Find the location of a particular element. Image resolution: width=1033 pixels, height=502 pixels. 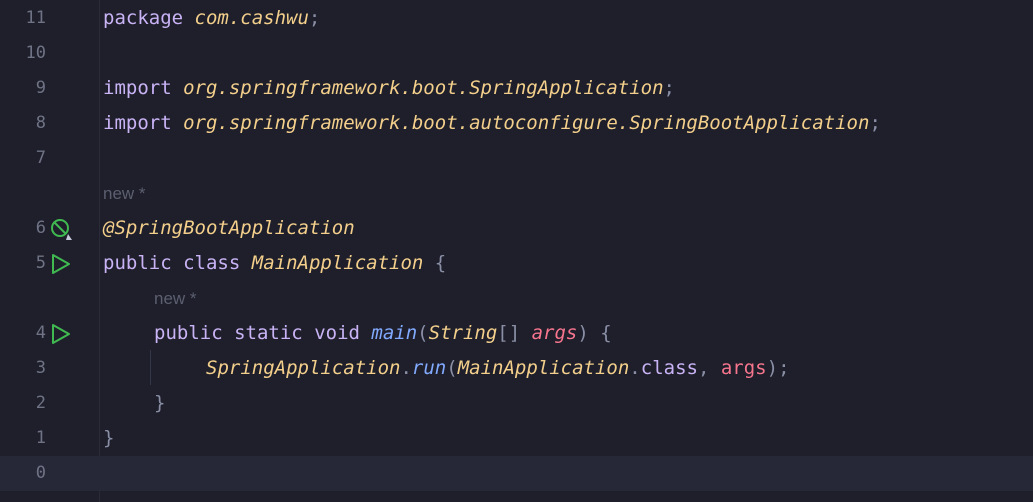

code-line: 1 } is located at coordinates (516, 438).